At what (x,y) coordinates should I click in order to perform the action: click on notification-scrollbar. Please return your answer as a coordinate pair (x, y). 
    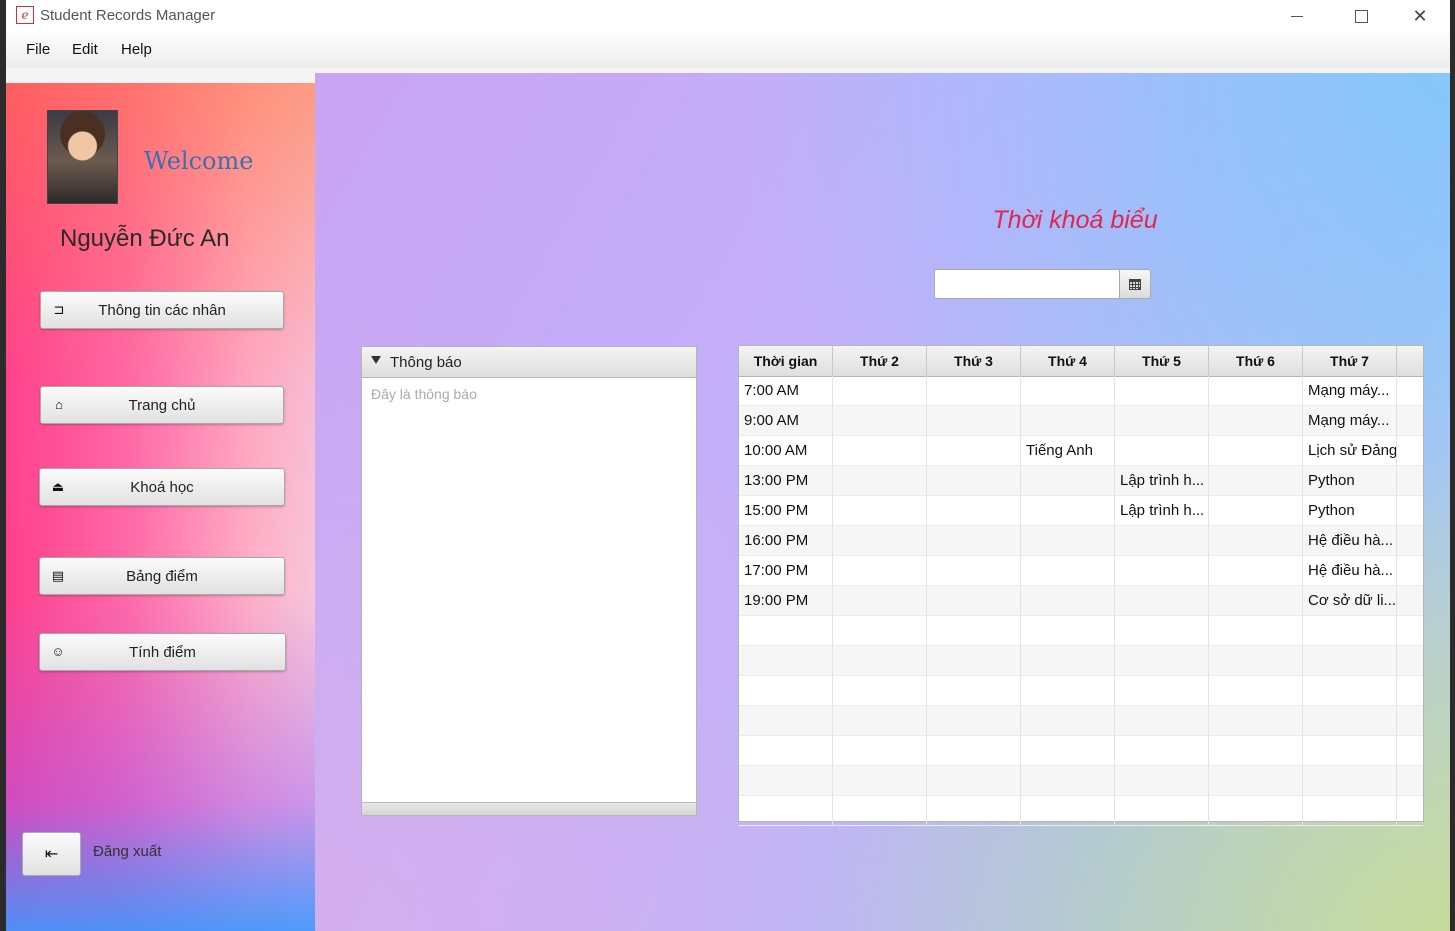
    Looking at the image, I should click on (529, 808).